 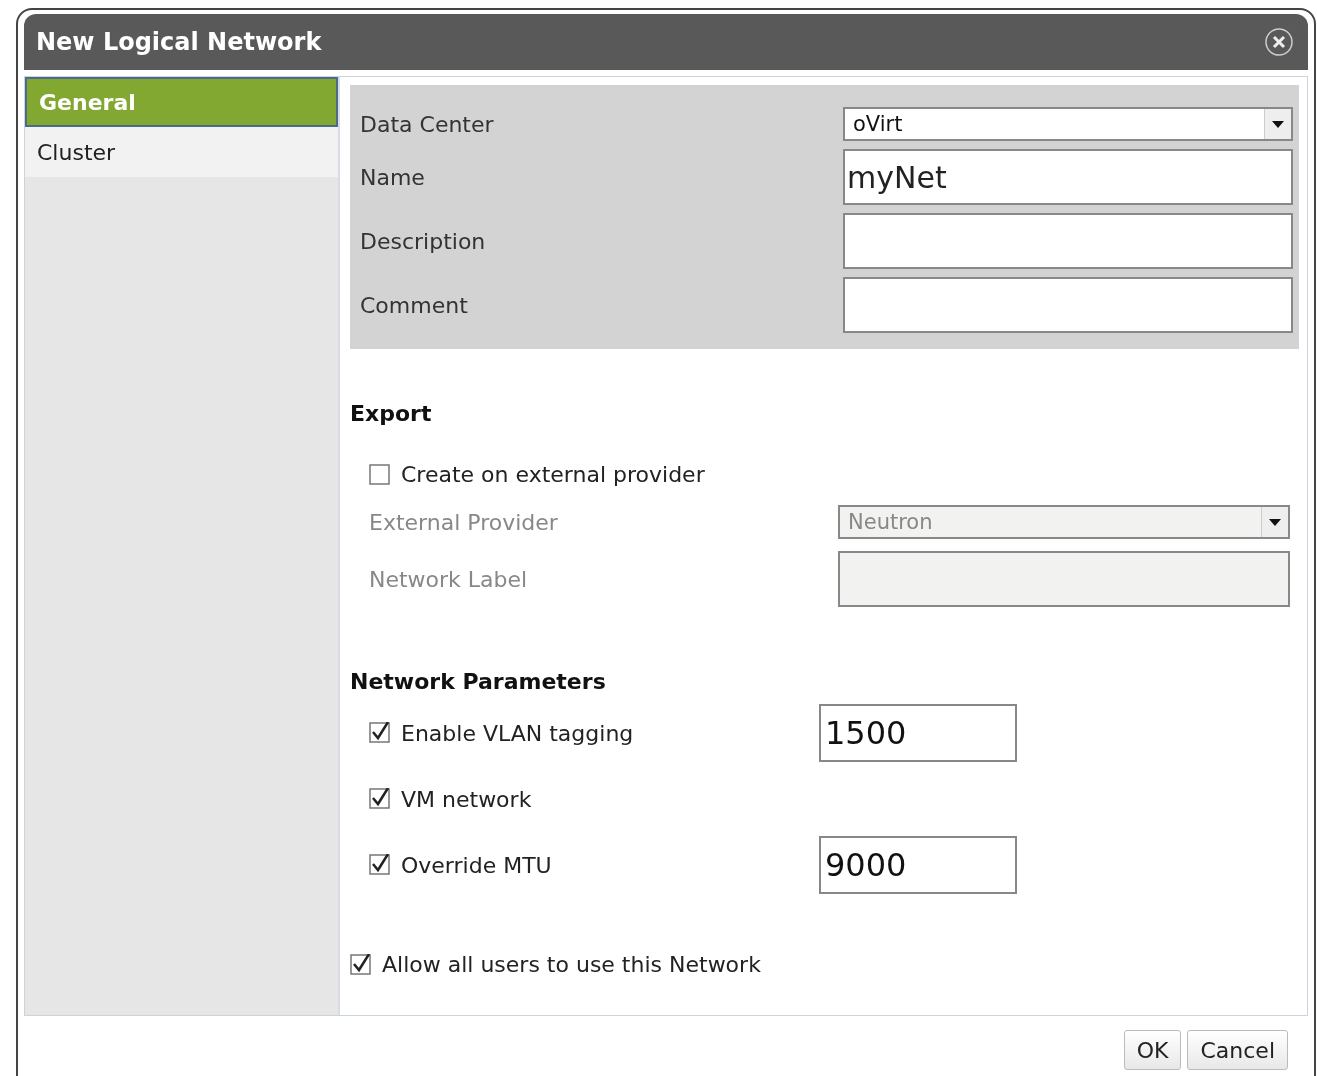 What do you see at coordinates (1068, 177) in the screenshot?
I see `text-field: myNet` at bounding box center [1068, 177].